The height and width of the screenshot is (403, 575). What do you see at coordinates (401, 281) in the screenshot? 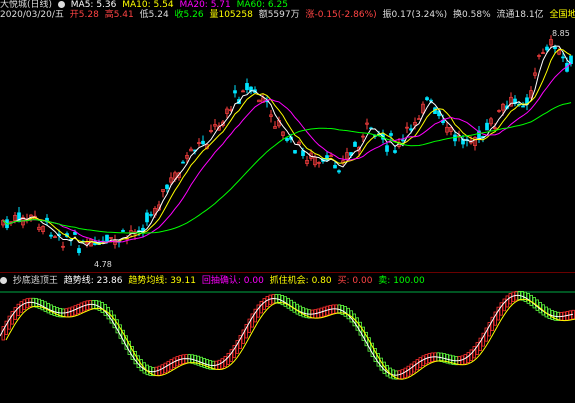
I see `sell-value: 卖: 100.00` at bounding box center [401, 281].